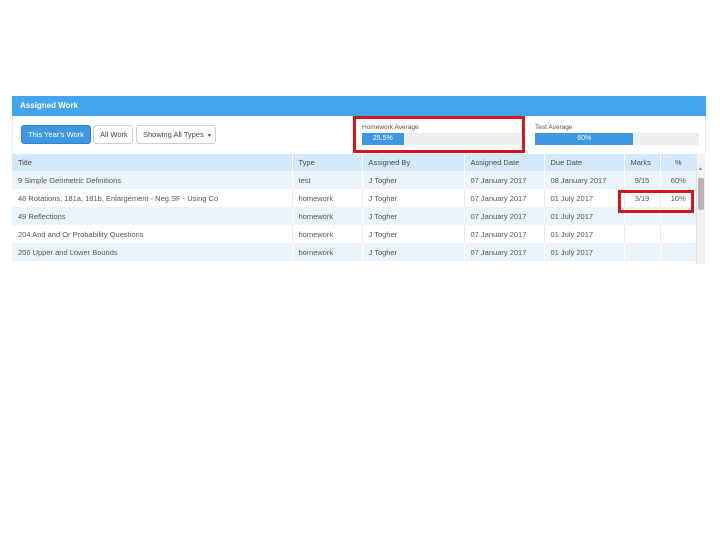 This screenshot has height=540, width=720. I want to click on cell-title: 9 Simple Geometric Definitions, so click(152, 180).